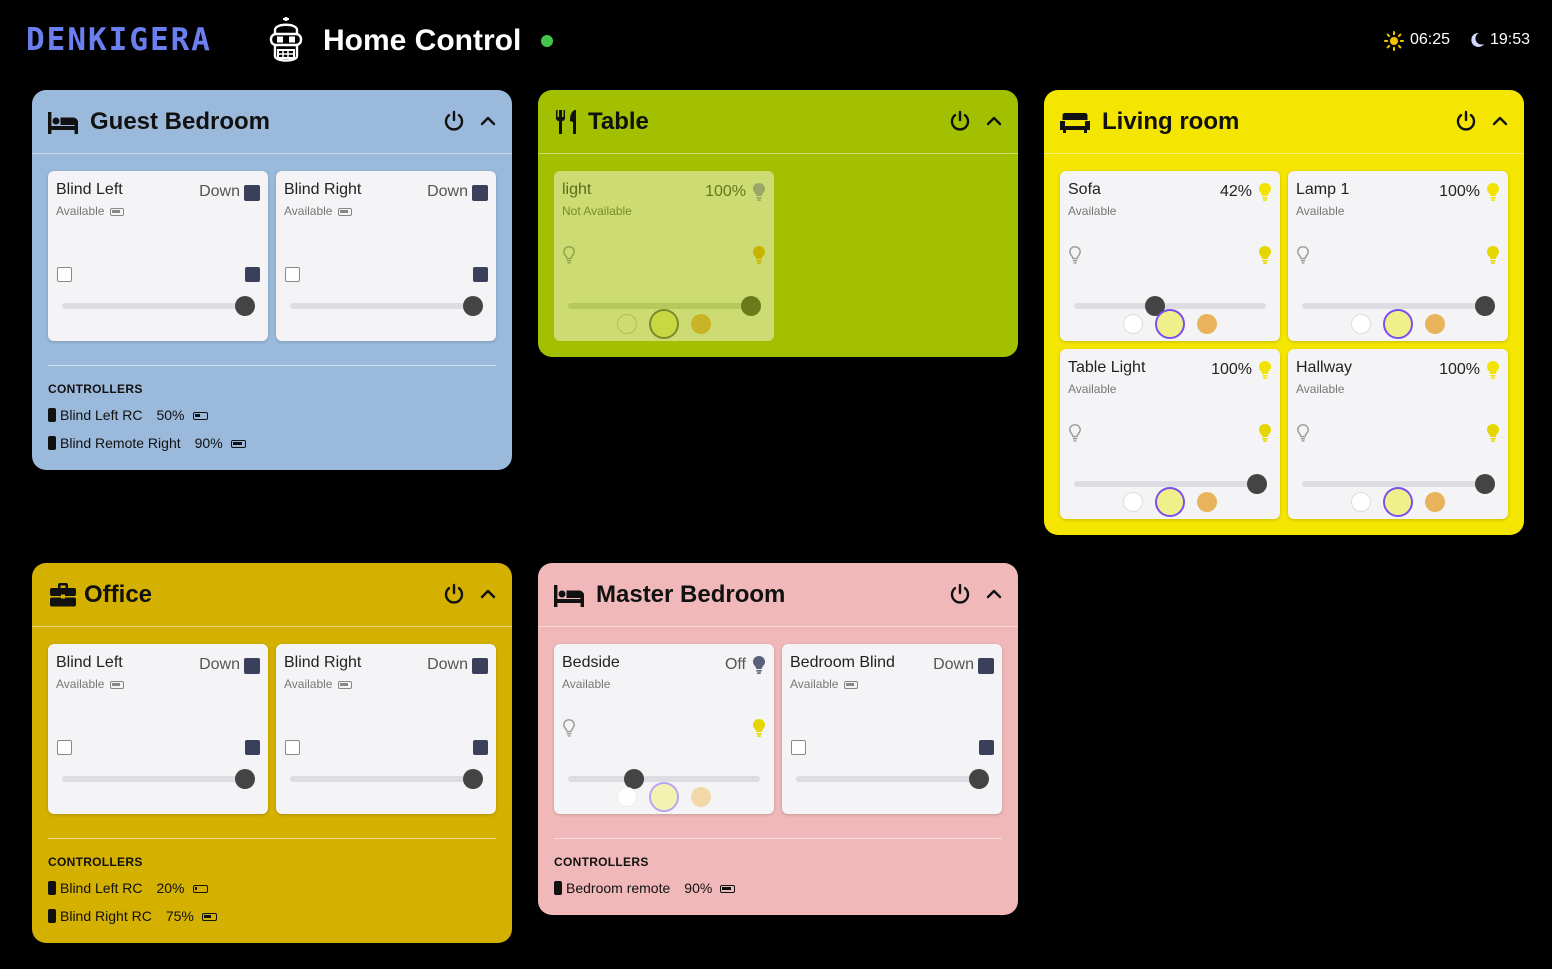 The width and height of the screenshot is (1552, 969). What do you see at coordinates (664, 256) in the screenshot?
I see `device-tile-light: light Not Available 100%` at bounding box center [664, 256].